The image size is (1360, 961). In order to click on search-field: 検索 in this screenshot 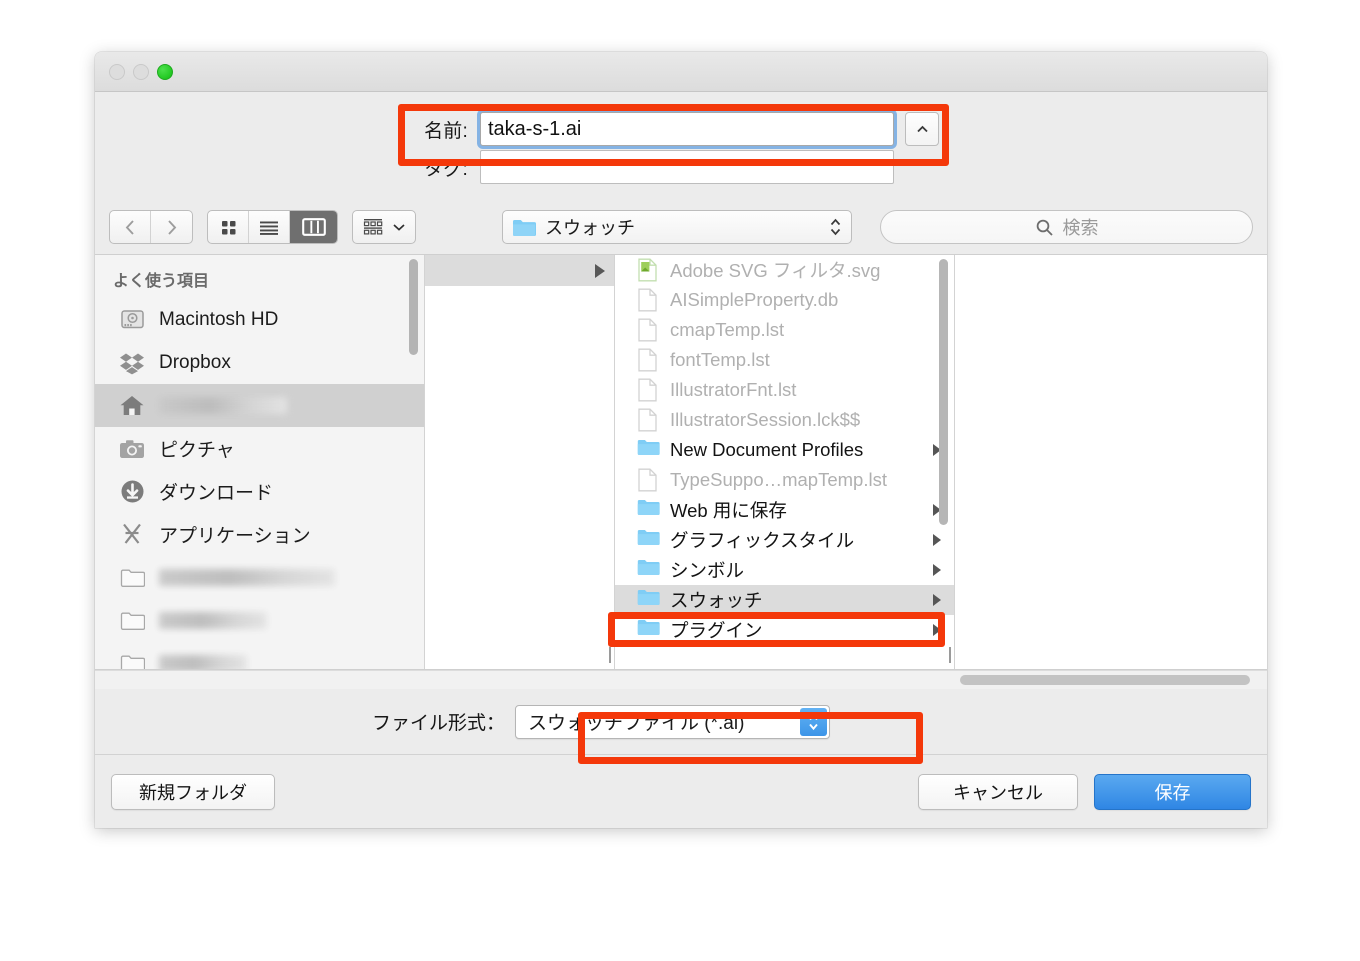, I will do `click(1066, 227)`.